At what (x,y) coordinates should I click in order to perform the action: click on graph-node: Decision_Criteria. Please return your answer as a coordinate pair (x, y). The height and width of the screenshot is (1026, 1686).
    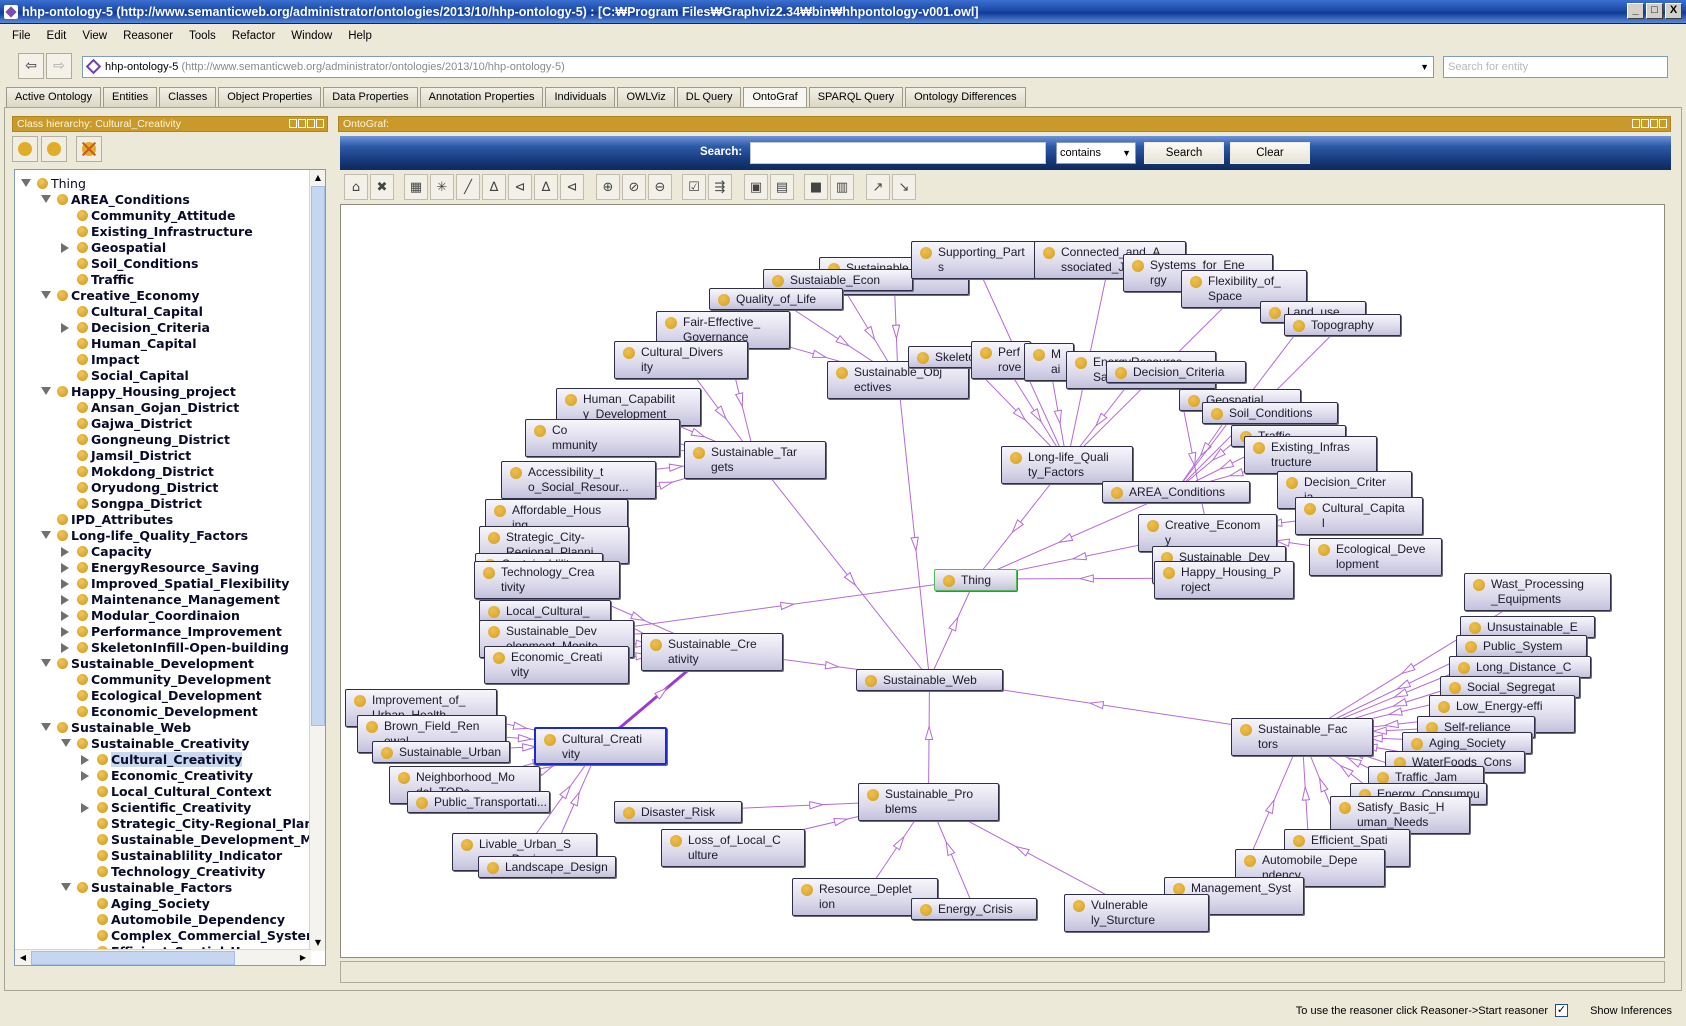
    Looking at the image, I should click on (1176, 372).